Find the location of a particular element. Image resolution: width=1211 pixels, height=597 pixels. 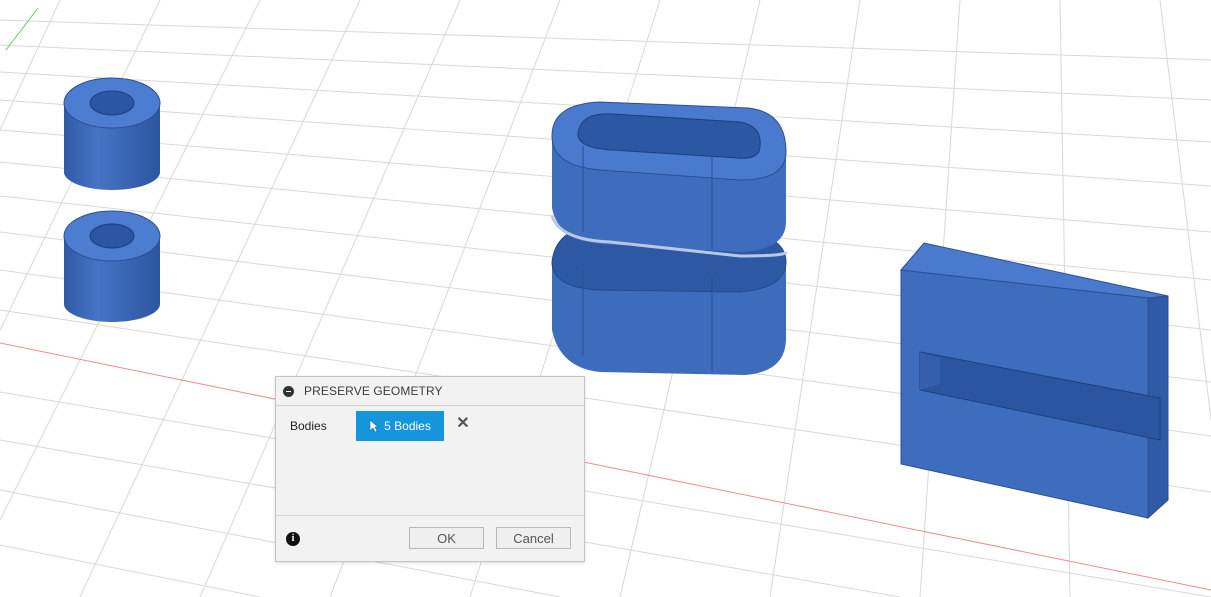

cursor-arrow-icon is located at coordinates (374, 426).